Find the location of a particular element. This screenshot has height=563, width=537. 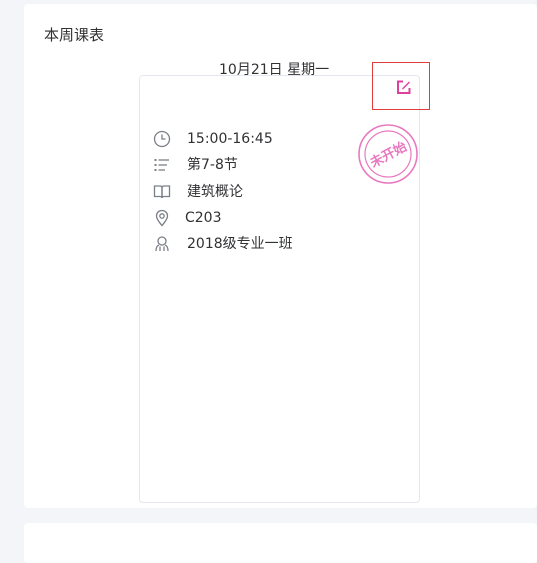

section-title: 本周课表 is located at coordinates (74, 35).